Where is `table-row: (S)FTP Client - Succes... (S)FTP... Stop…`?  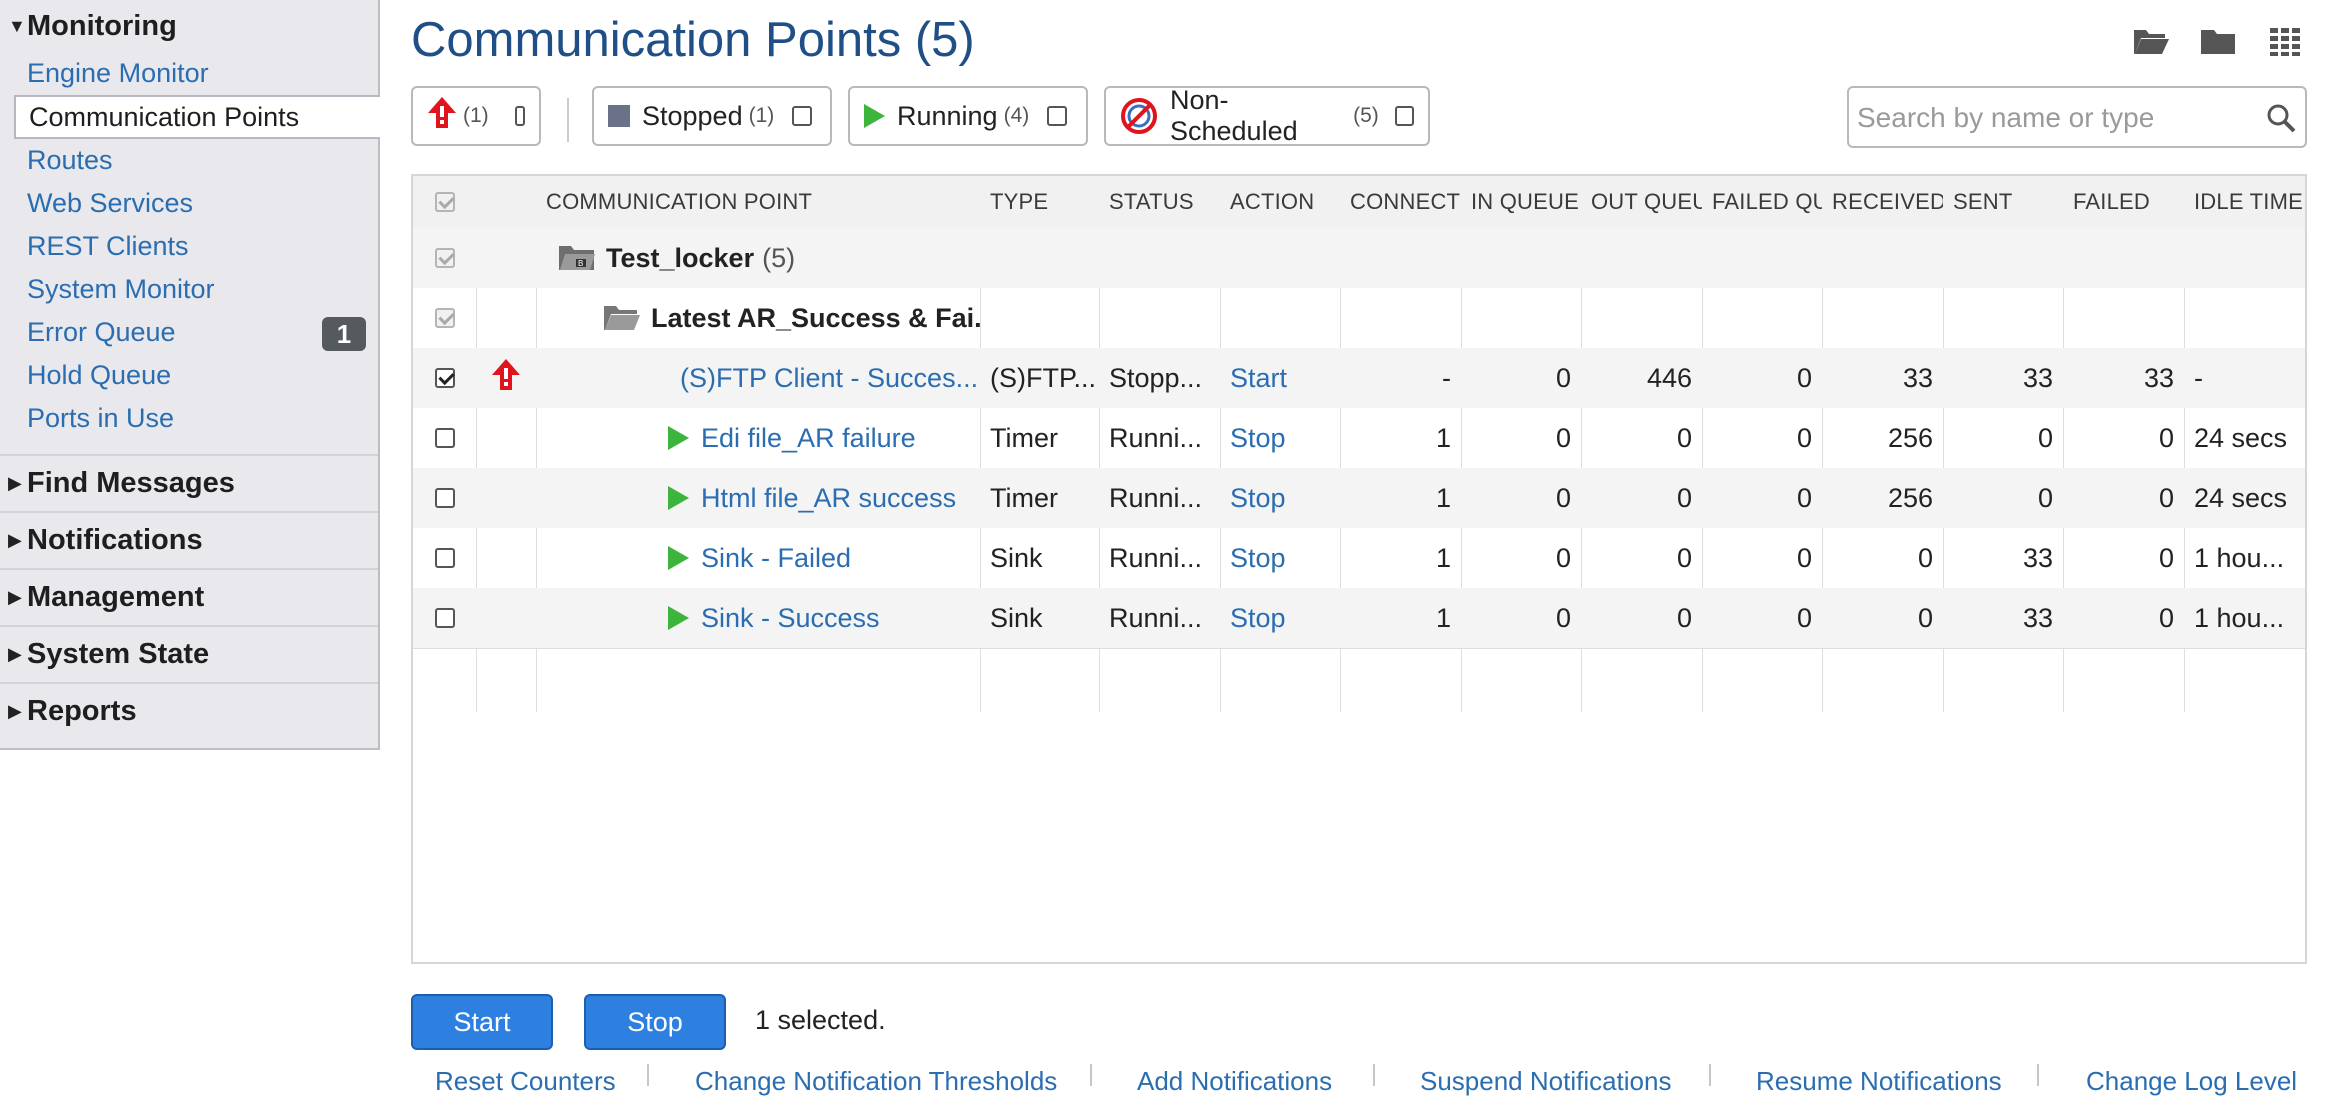
table-row: (S)FTP Client - Succes... (S)FTP... Stop… is located at coordinates (1359, 378).